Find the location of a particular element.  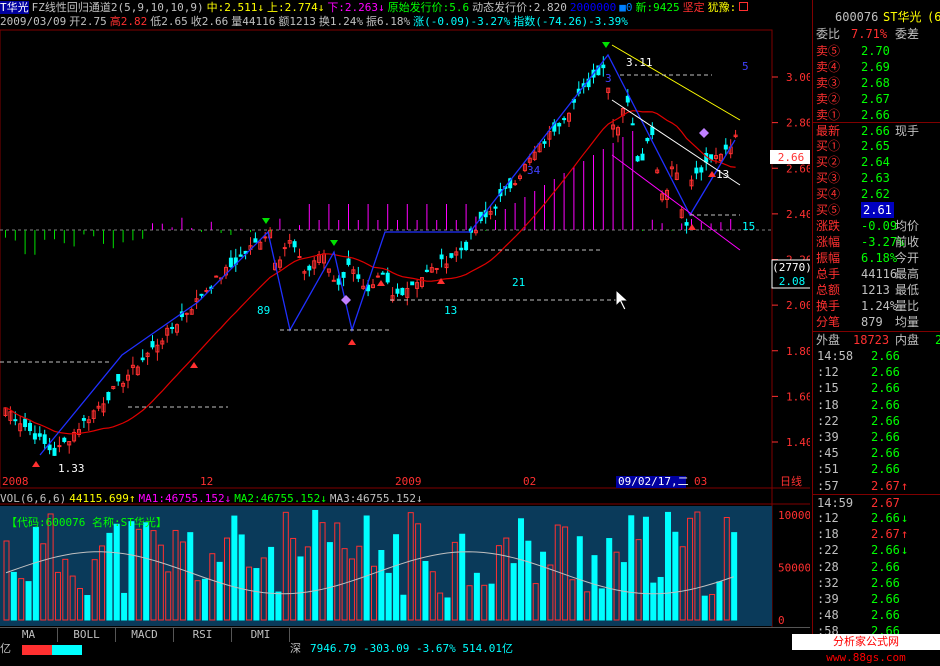

status-cyan-box is located at coordinates (67, 650).